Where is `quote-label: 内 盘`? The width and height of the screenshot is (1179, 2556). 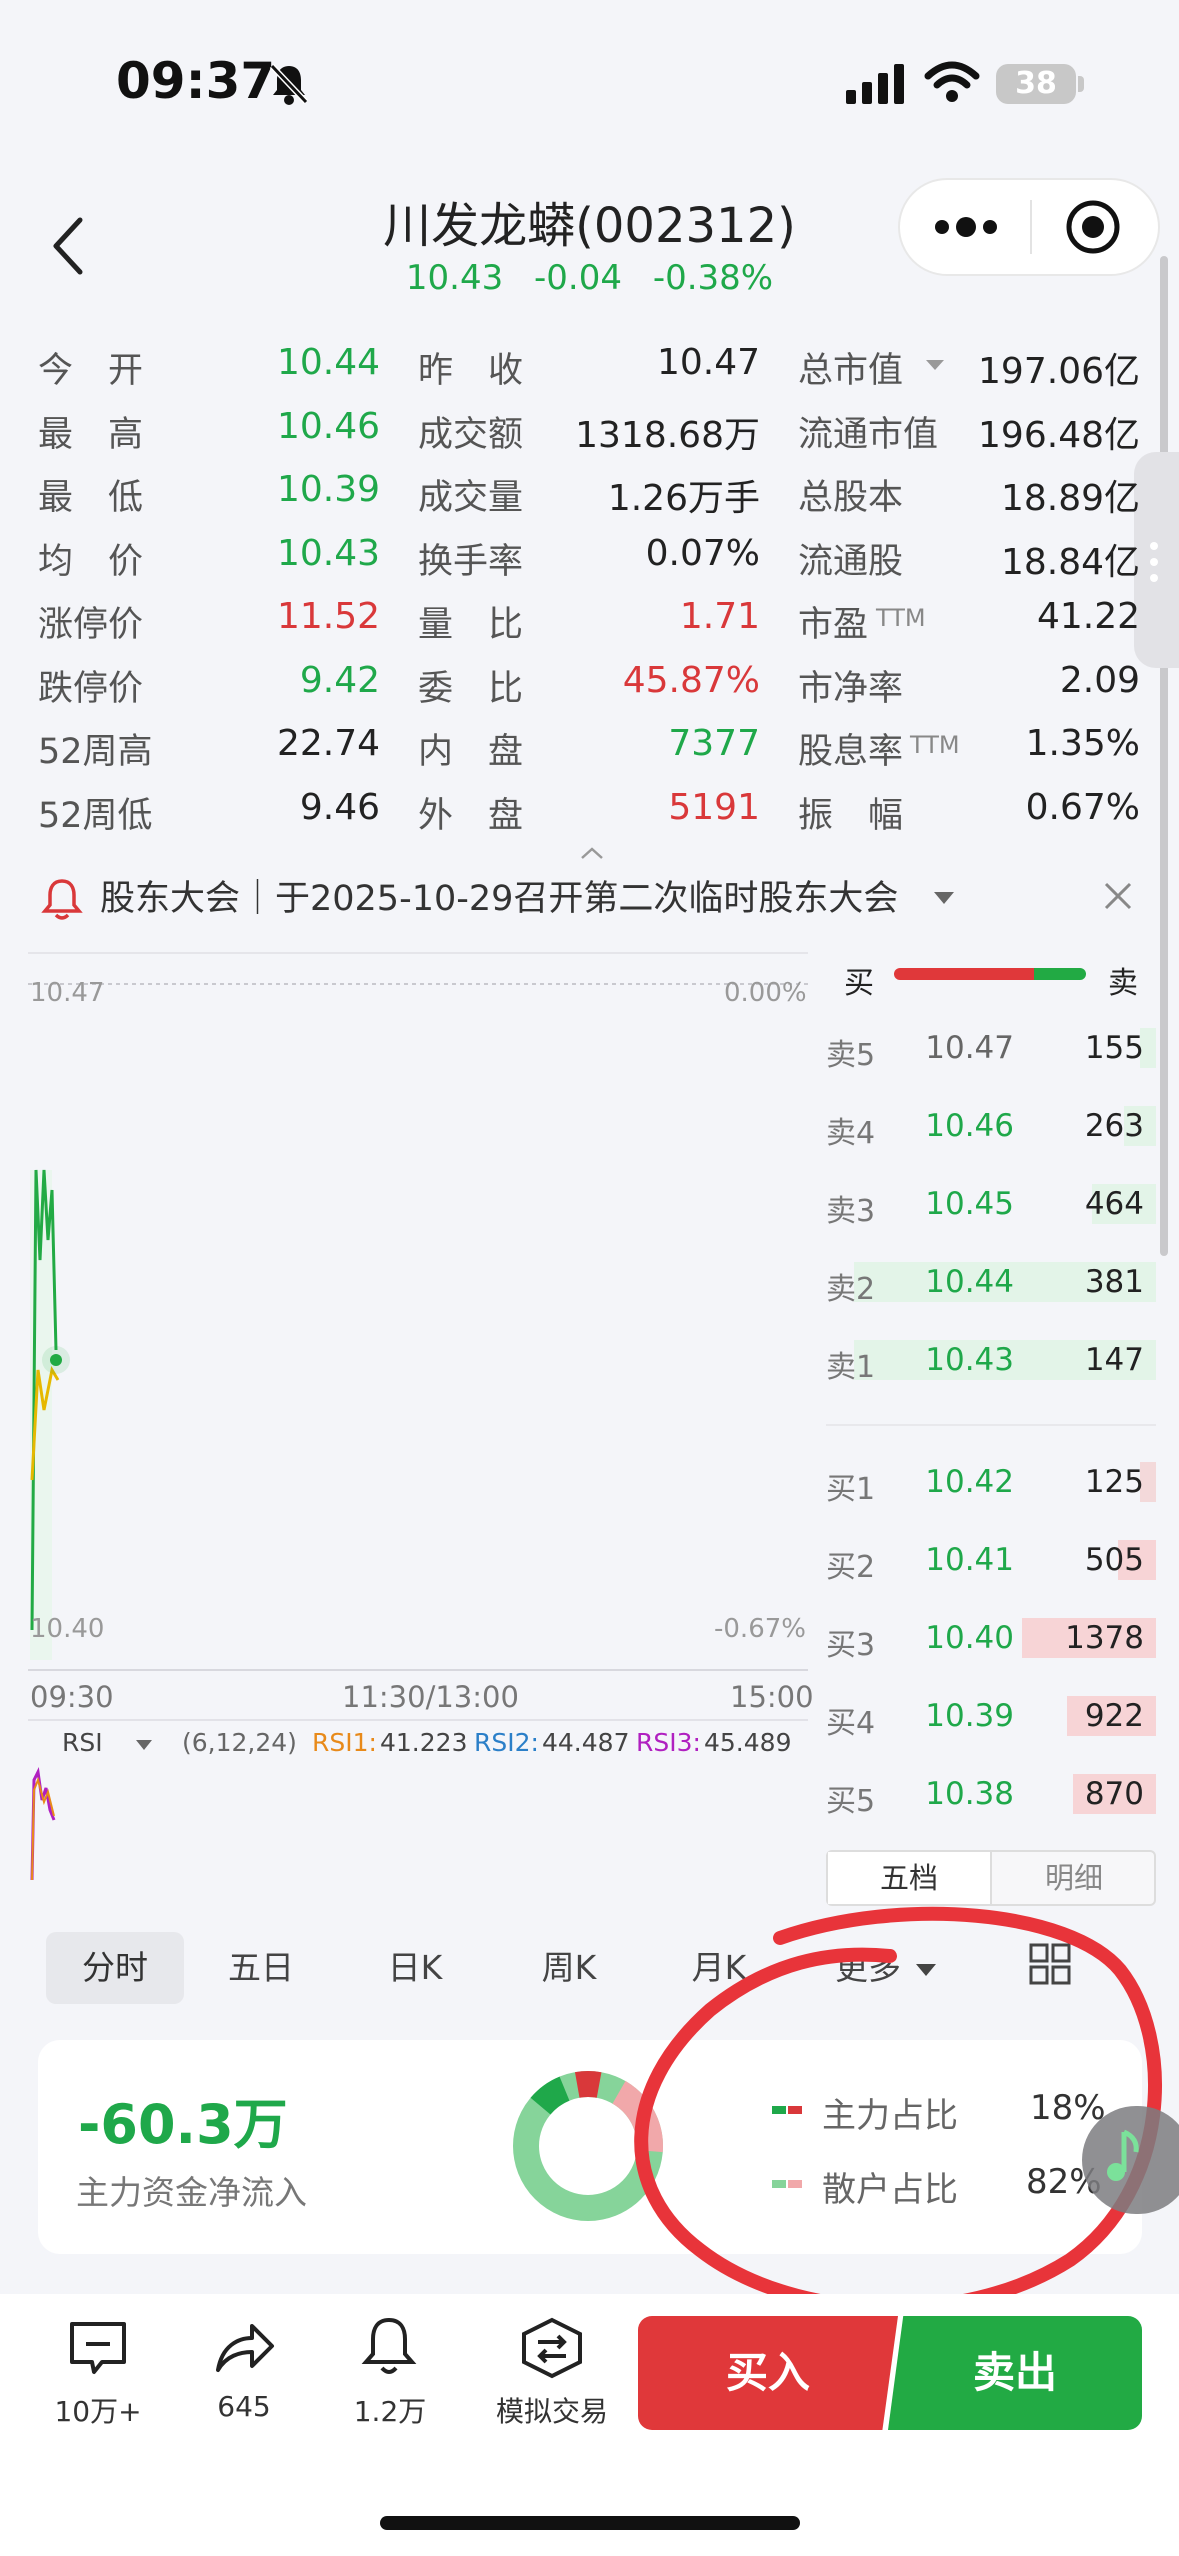
quote-label: 内 盘 is located at coordinates (471, 752).